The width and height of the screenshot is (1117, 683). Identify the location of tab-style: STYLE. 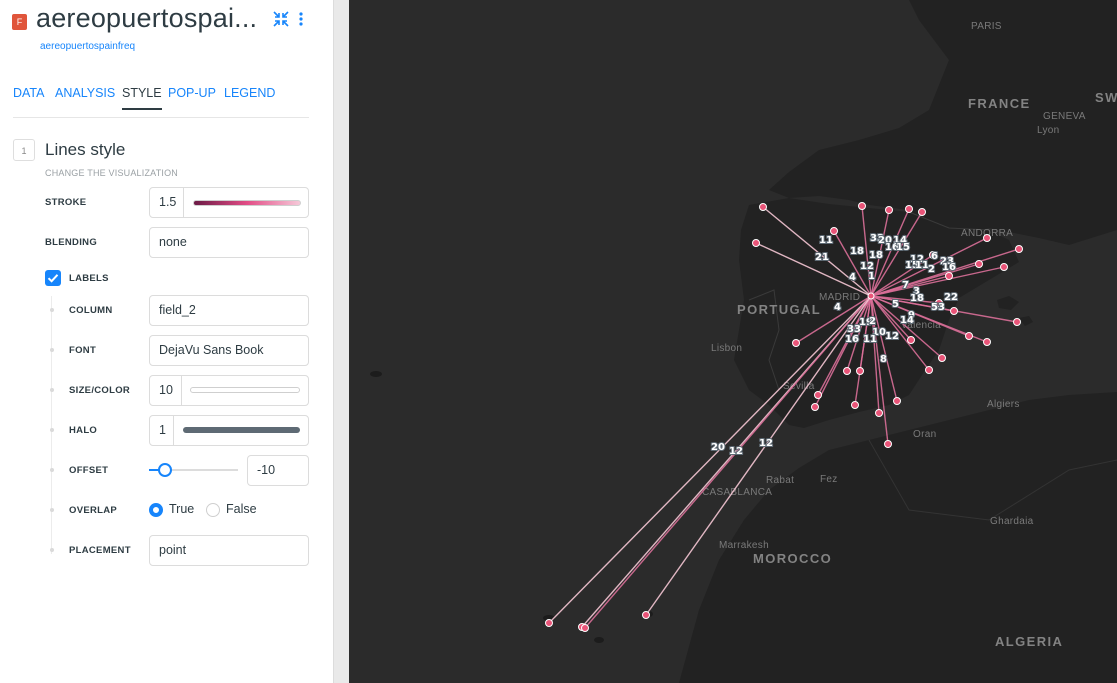
(142, 98).